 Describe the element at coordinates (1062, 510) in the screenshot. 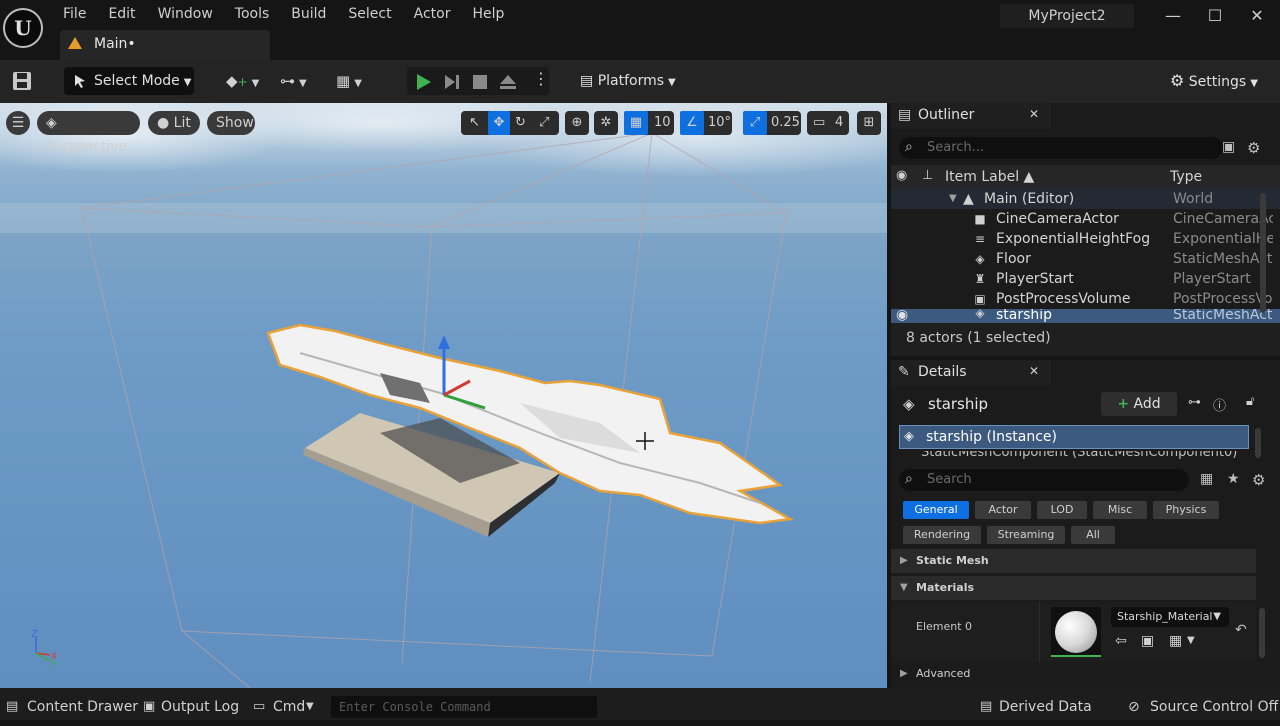

I see `filter-lod: LOD` at that location.